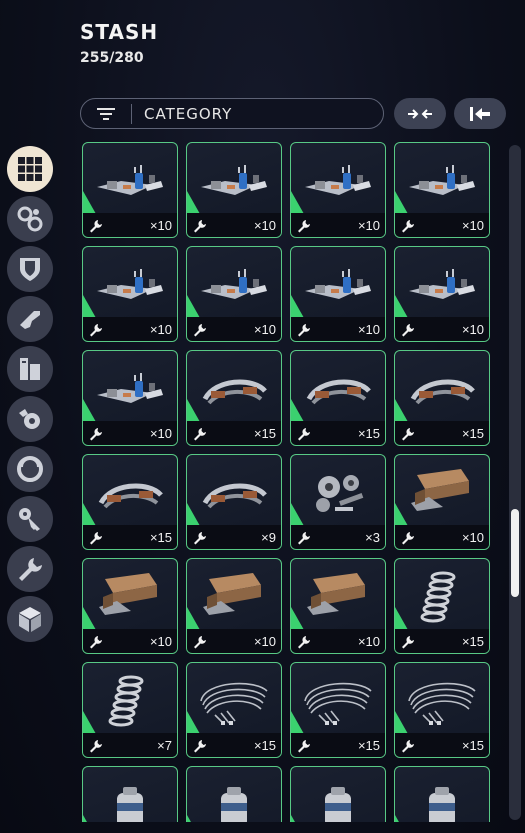 This screenshot has width=525, height=833. Describe the element at coordinates (130, 745) in the screenshot. I see `slot-footer: ×7` at that location.